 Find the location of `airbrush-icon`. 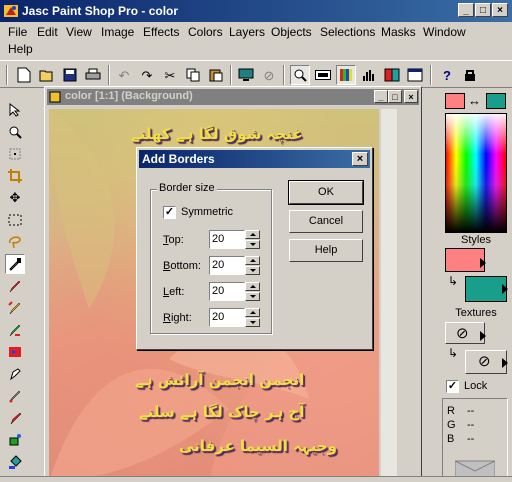

airbrush-icon is located at coordinates (15, 440).